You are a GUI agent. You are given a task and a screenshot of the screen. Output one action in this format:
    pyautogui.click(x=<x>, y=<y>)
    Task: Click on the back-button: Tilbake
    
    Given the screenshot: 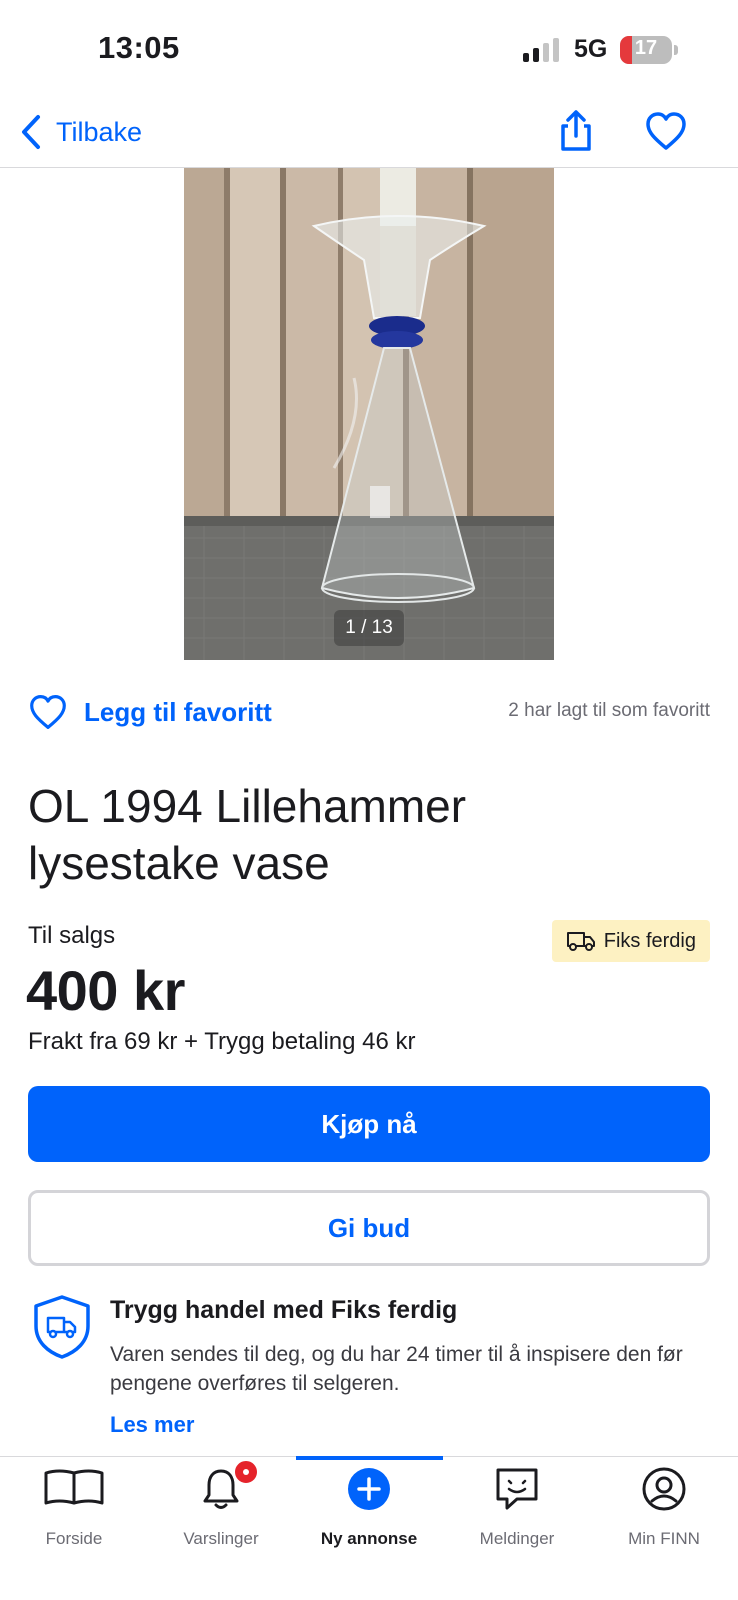 What is the action you would take?
    pyautogui.click(x=81, y=132)
    